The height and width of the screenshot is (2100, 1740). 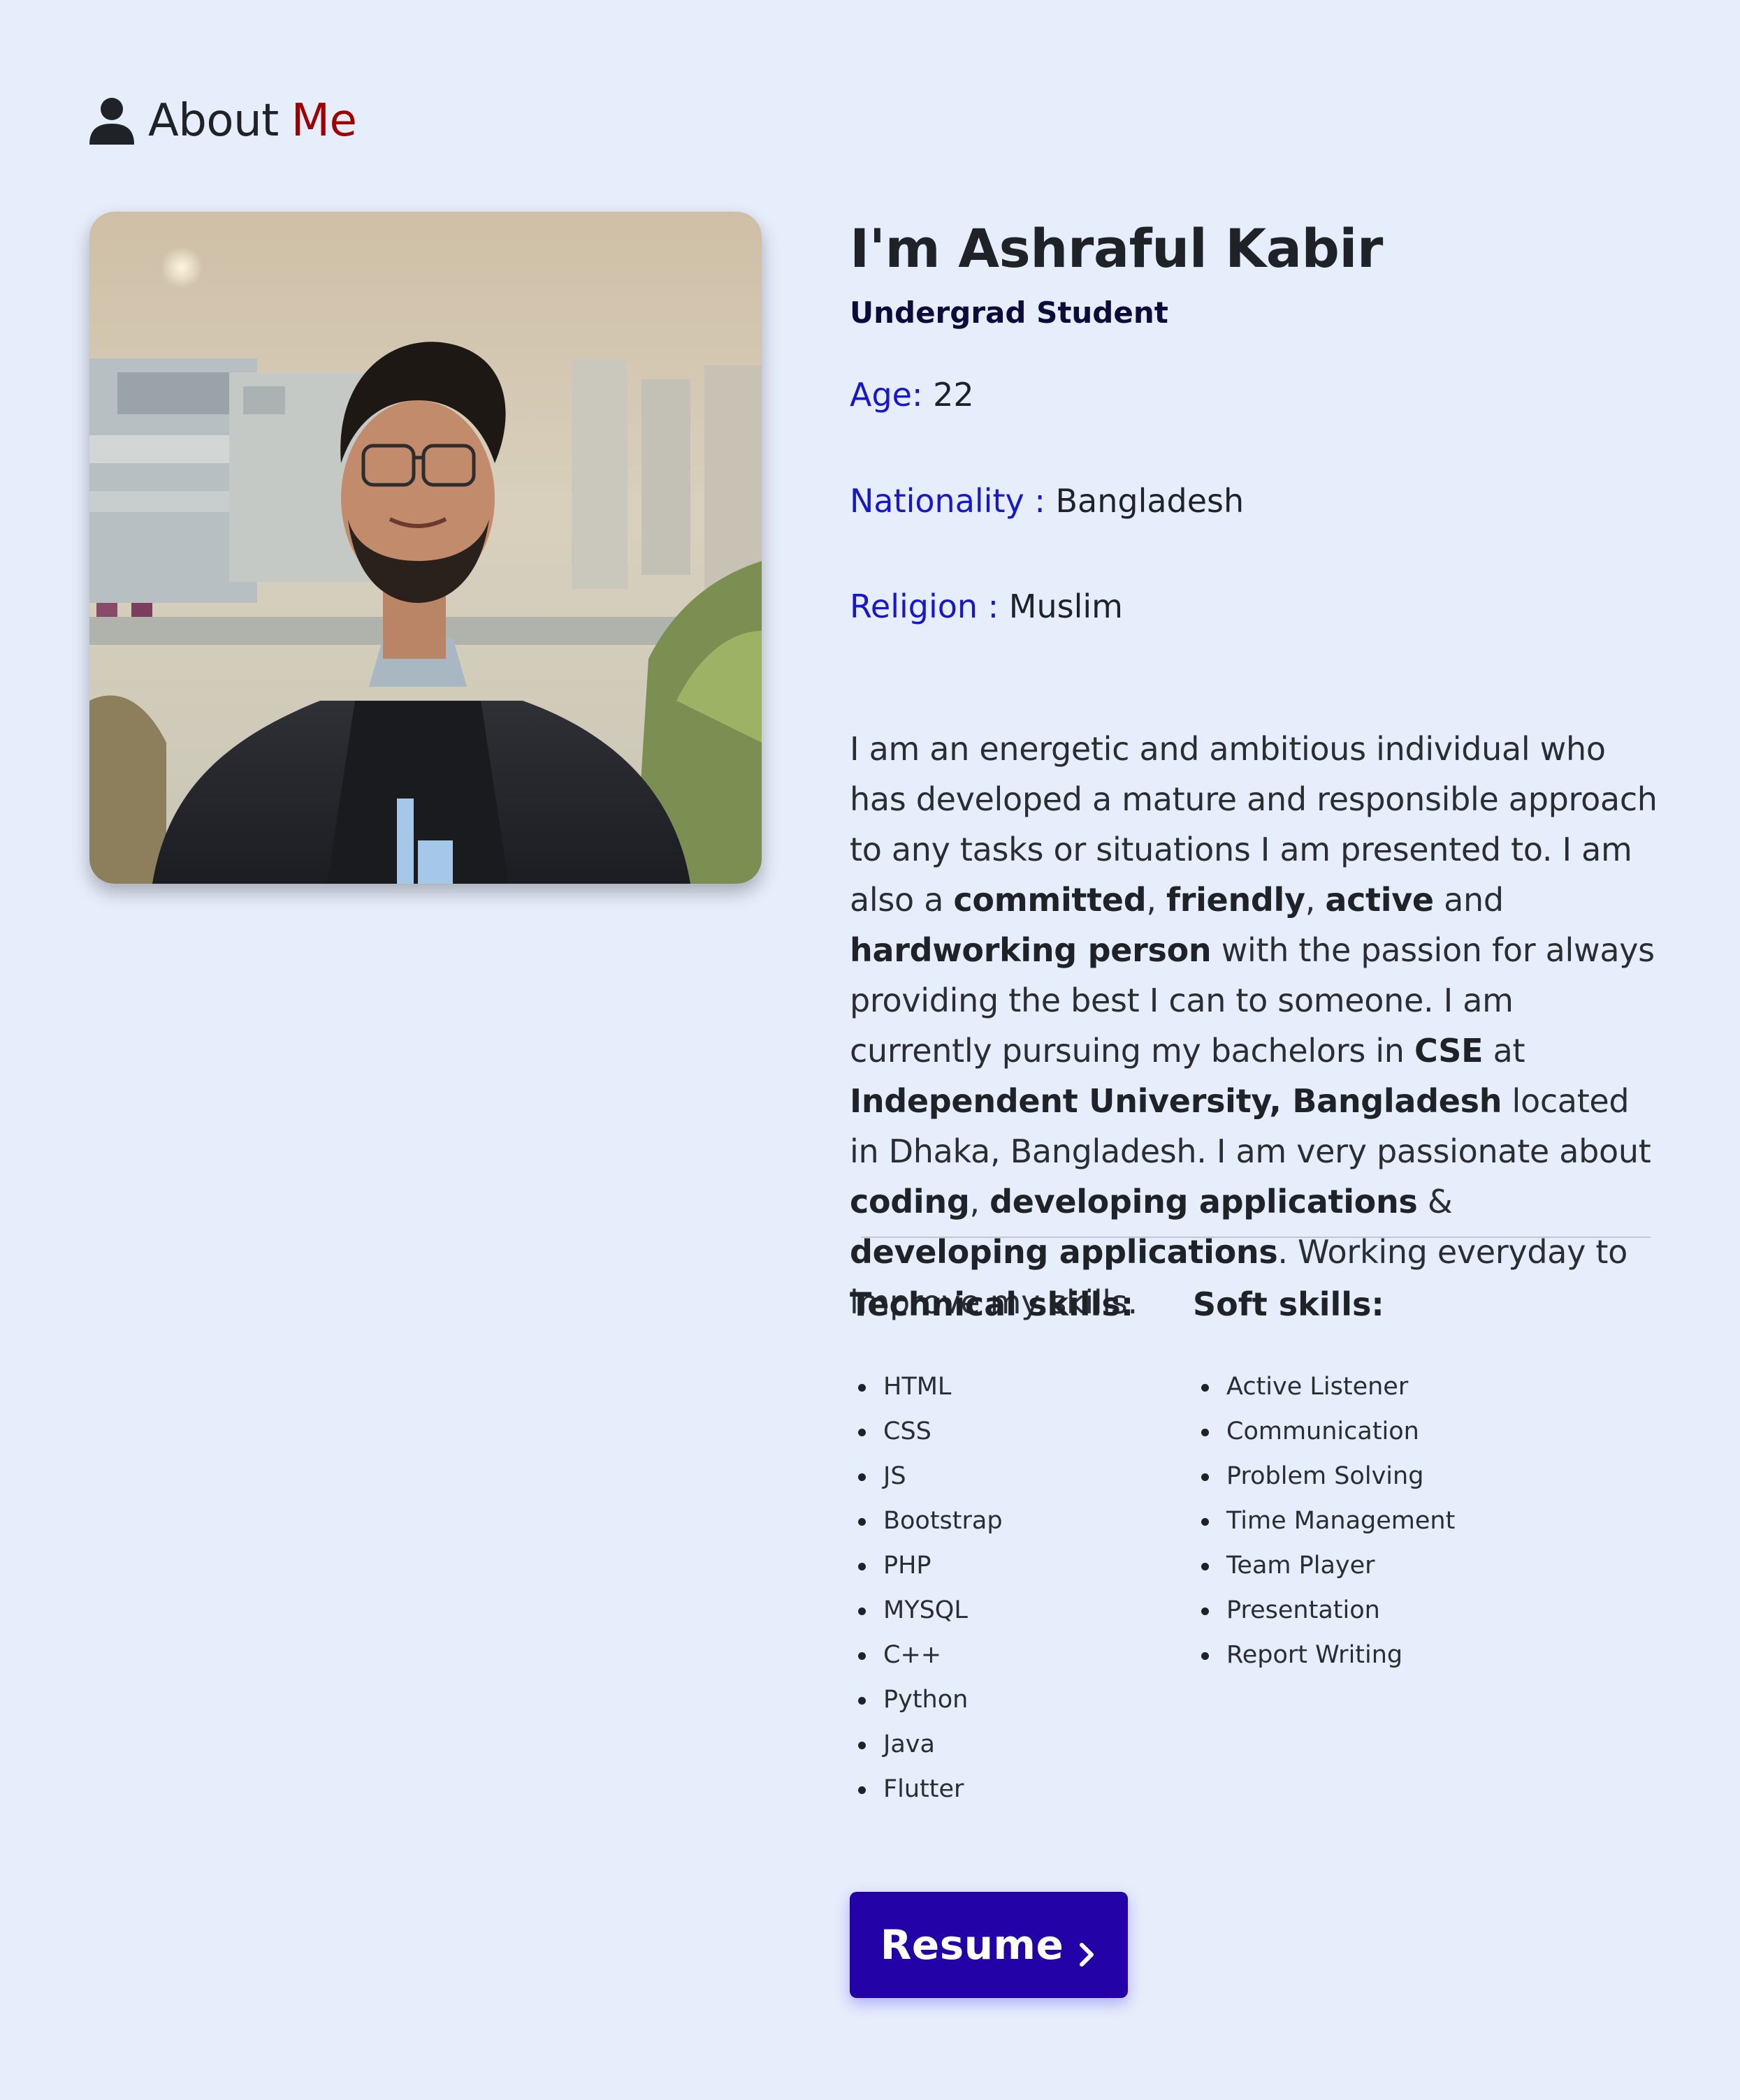 I want to click on age-value: 22, so click(x=954, y=395).